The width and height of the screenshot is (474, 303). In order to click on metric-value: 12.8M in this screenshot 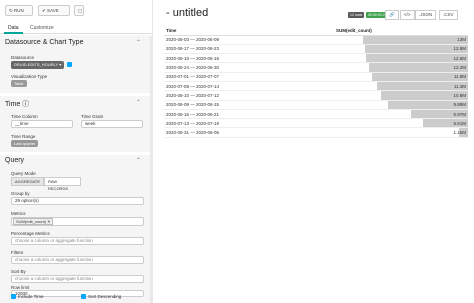, I will do `click(459, 49)`.